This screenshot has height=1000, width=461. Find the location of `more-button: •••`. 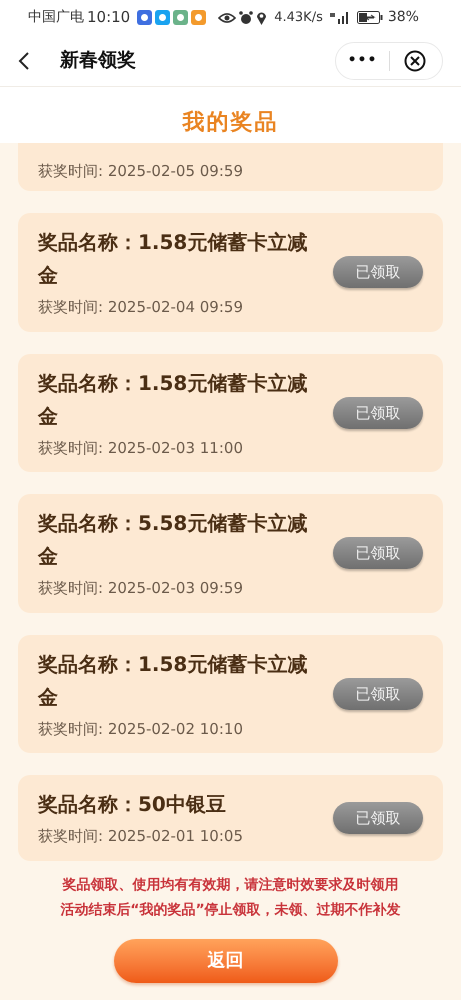

more-button: ••• is located at coordinates (362, 60).